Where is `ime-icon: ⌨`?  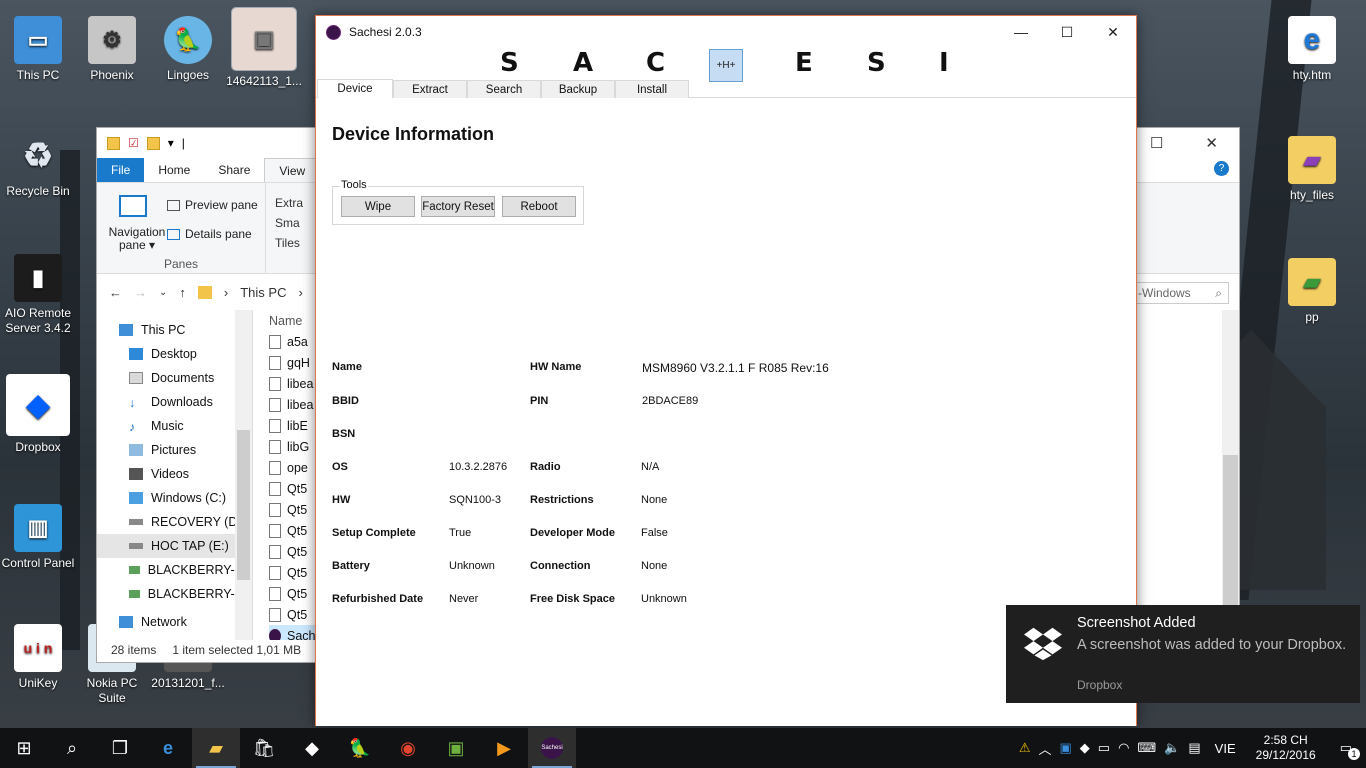 ime-icon: ⌨ is located at coordinates (1146, 748).